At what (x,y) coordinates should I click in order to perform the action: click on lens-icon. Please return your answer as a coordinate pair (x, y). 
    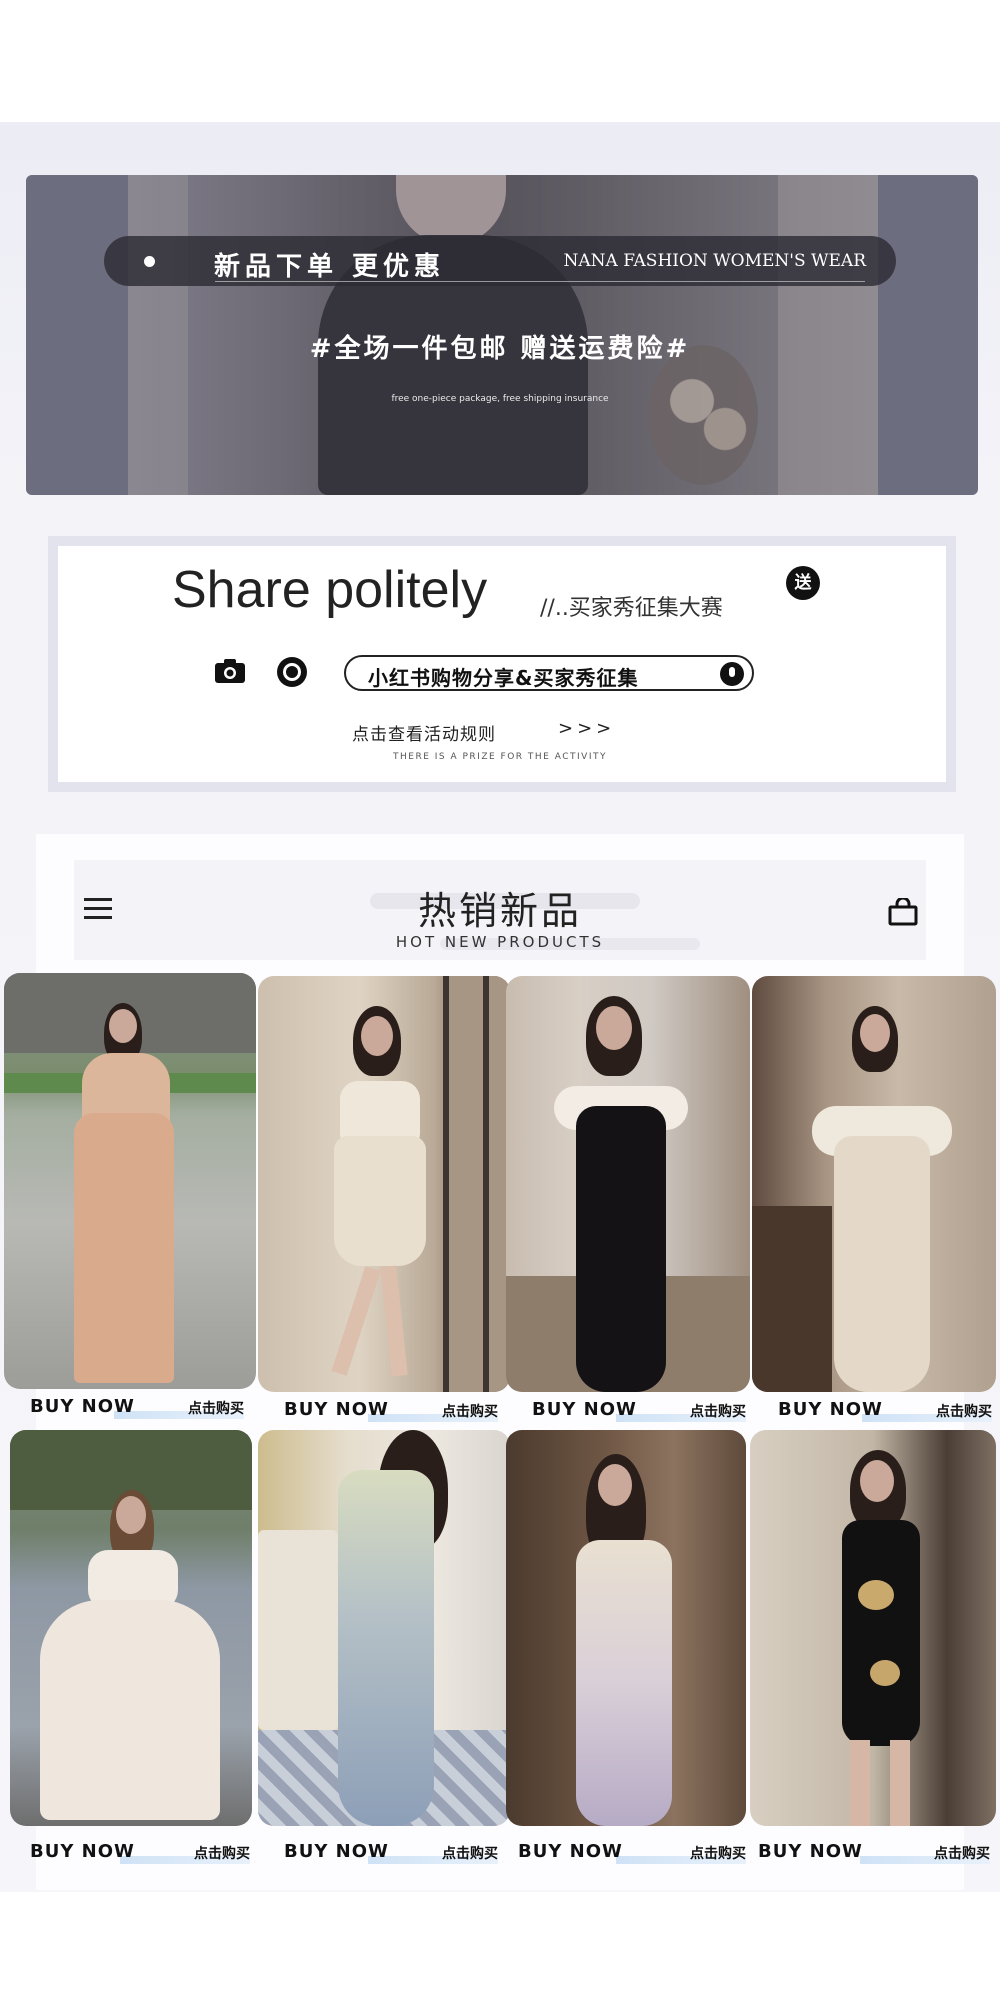
    Looking at the image, I should click on (292, 672).